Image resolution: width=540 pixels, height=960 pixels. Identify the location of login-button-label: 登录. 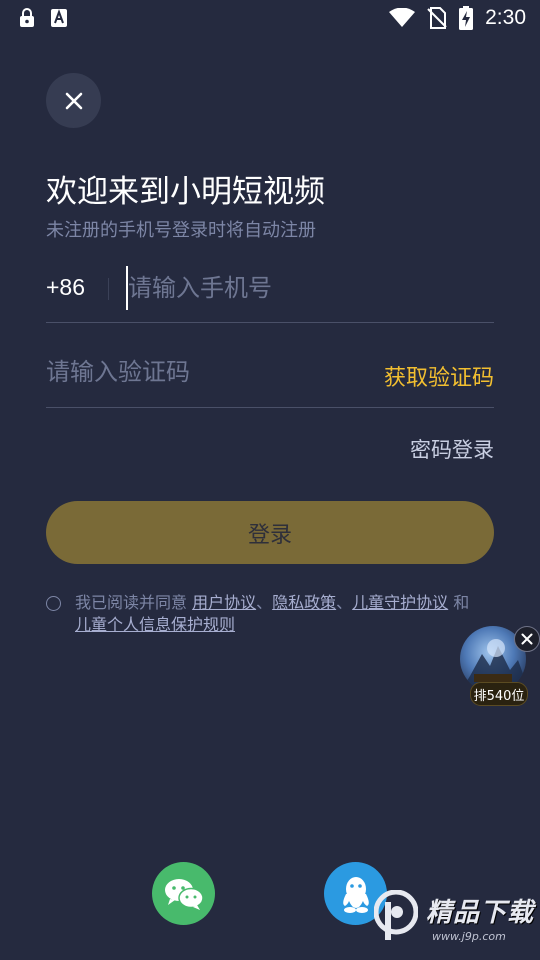
(269, 535).